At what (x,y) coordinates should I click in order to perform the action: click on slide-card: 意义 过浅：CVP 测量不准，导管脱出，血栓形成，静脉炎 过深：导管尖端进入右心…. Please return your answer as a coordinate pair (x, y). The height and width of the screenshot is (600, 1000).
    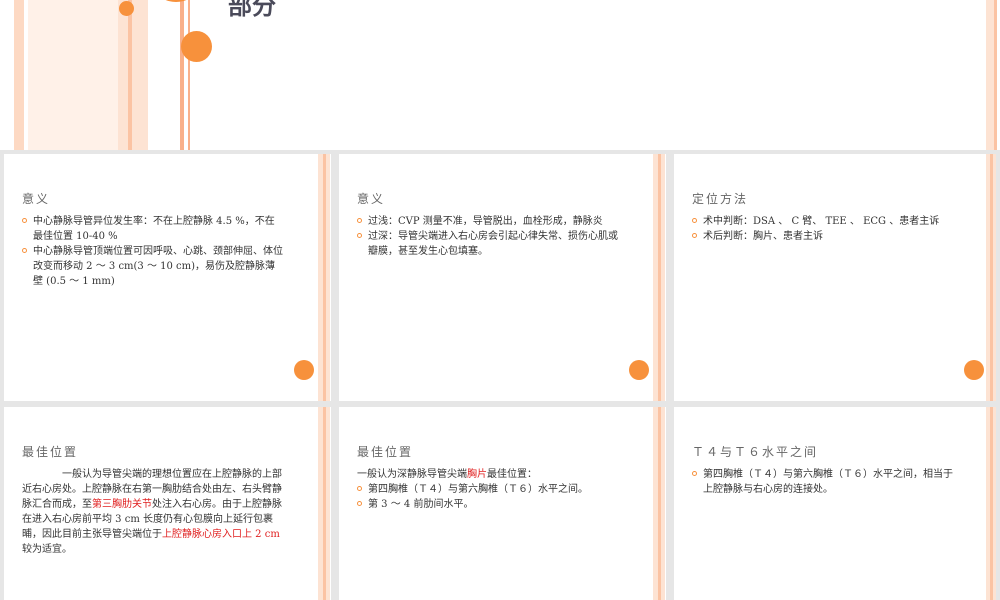
    Looking at the image, I should click on (502, 277).